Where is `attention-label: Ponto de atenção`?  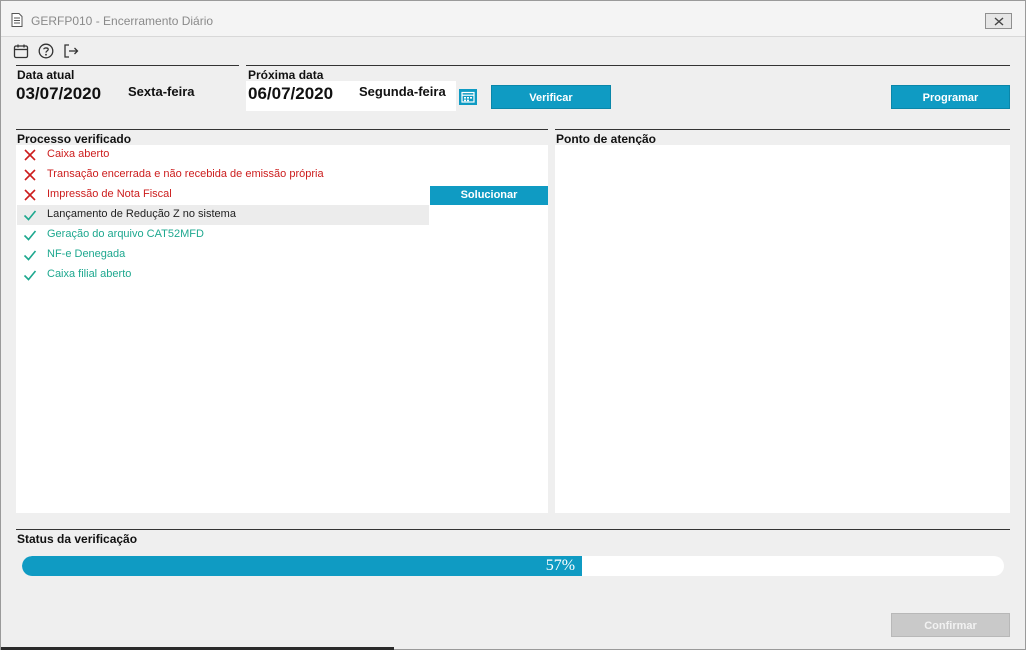 attention-label: Ponto de atenção is located at coordinates (606, 139).